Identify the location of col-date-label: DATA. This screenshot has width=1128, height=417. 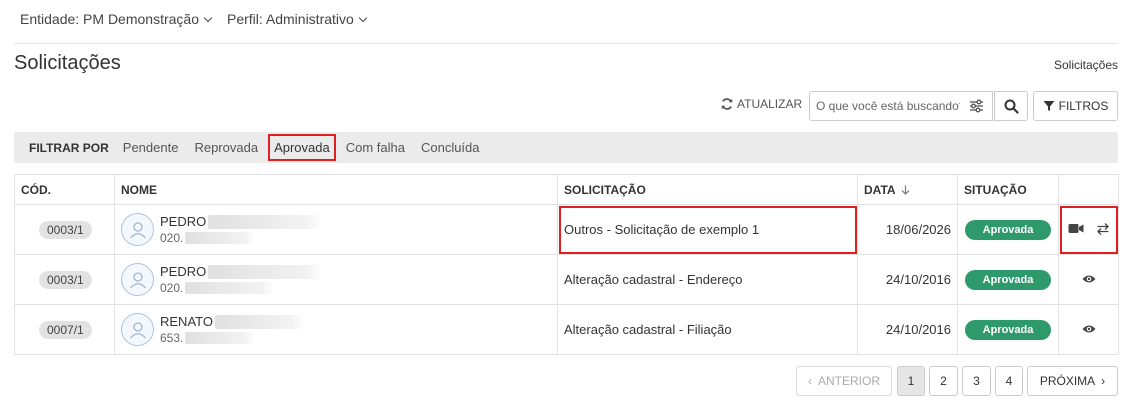
(880, 189).